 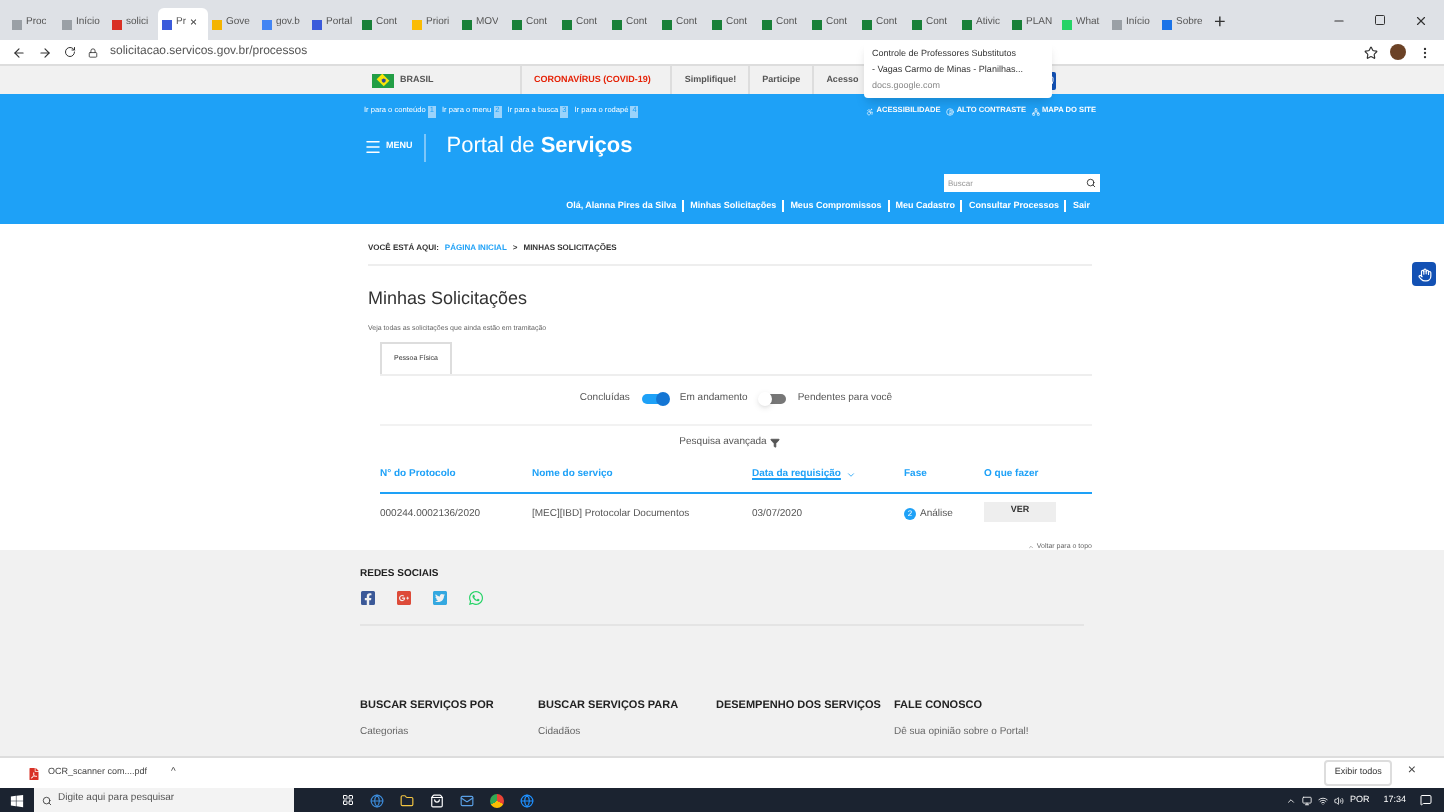 I want to click on file-explorer-icon, so click(x=407, y=800).